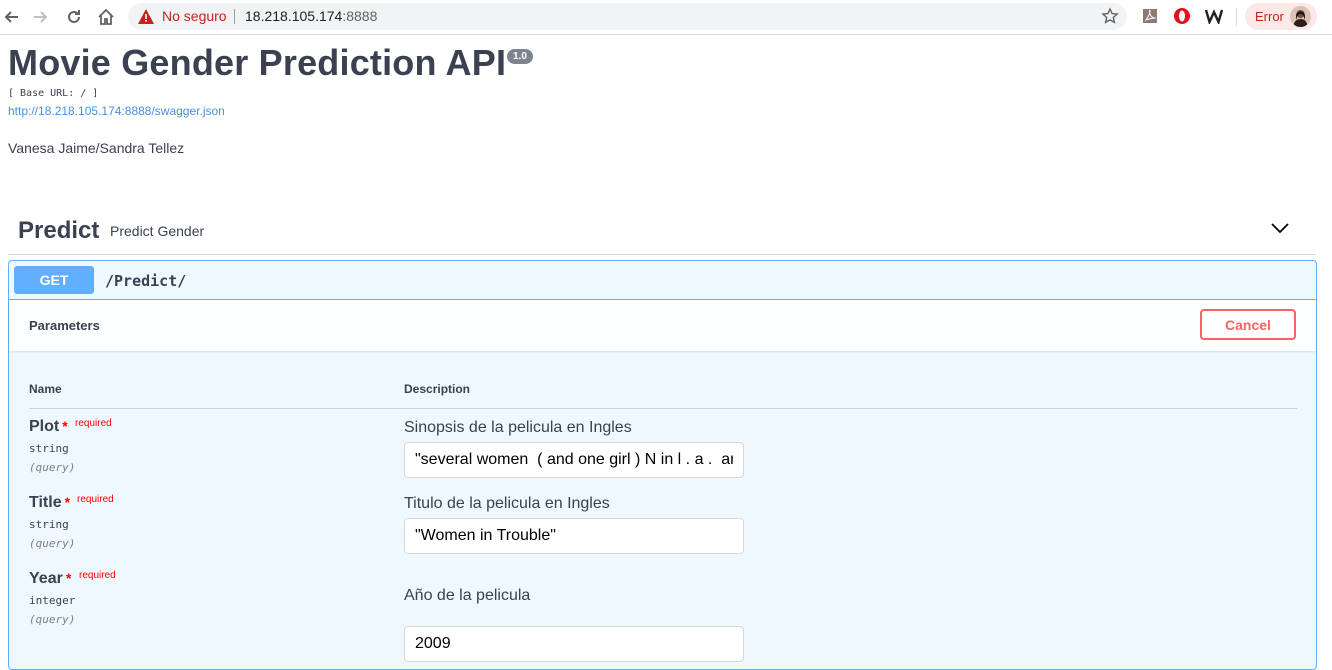 This screenshot has width=1332, height=670. I want to click on column-header-name: Name, so click(45, 389).